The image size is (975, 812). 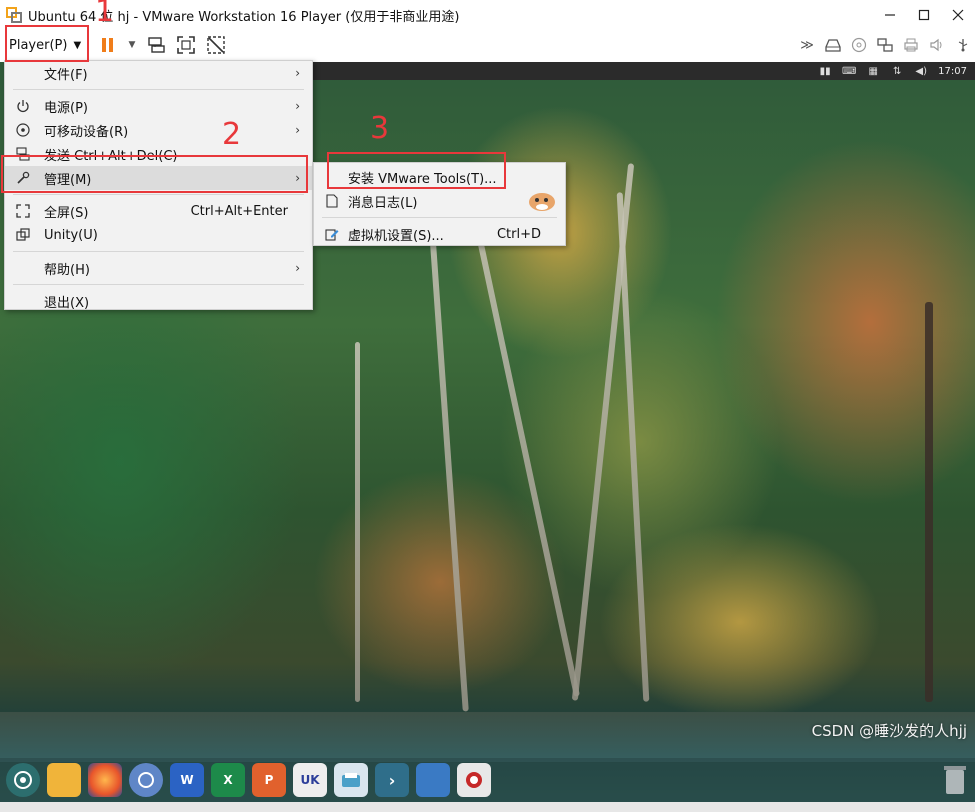 I want to click on close-icon, so click(x=958, y=15).